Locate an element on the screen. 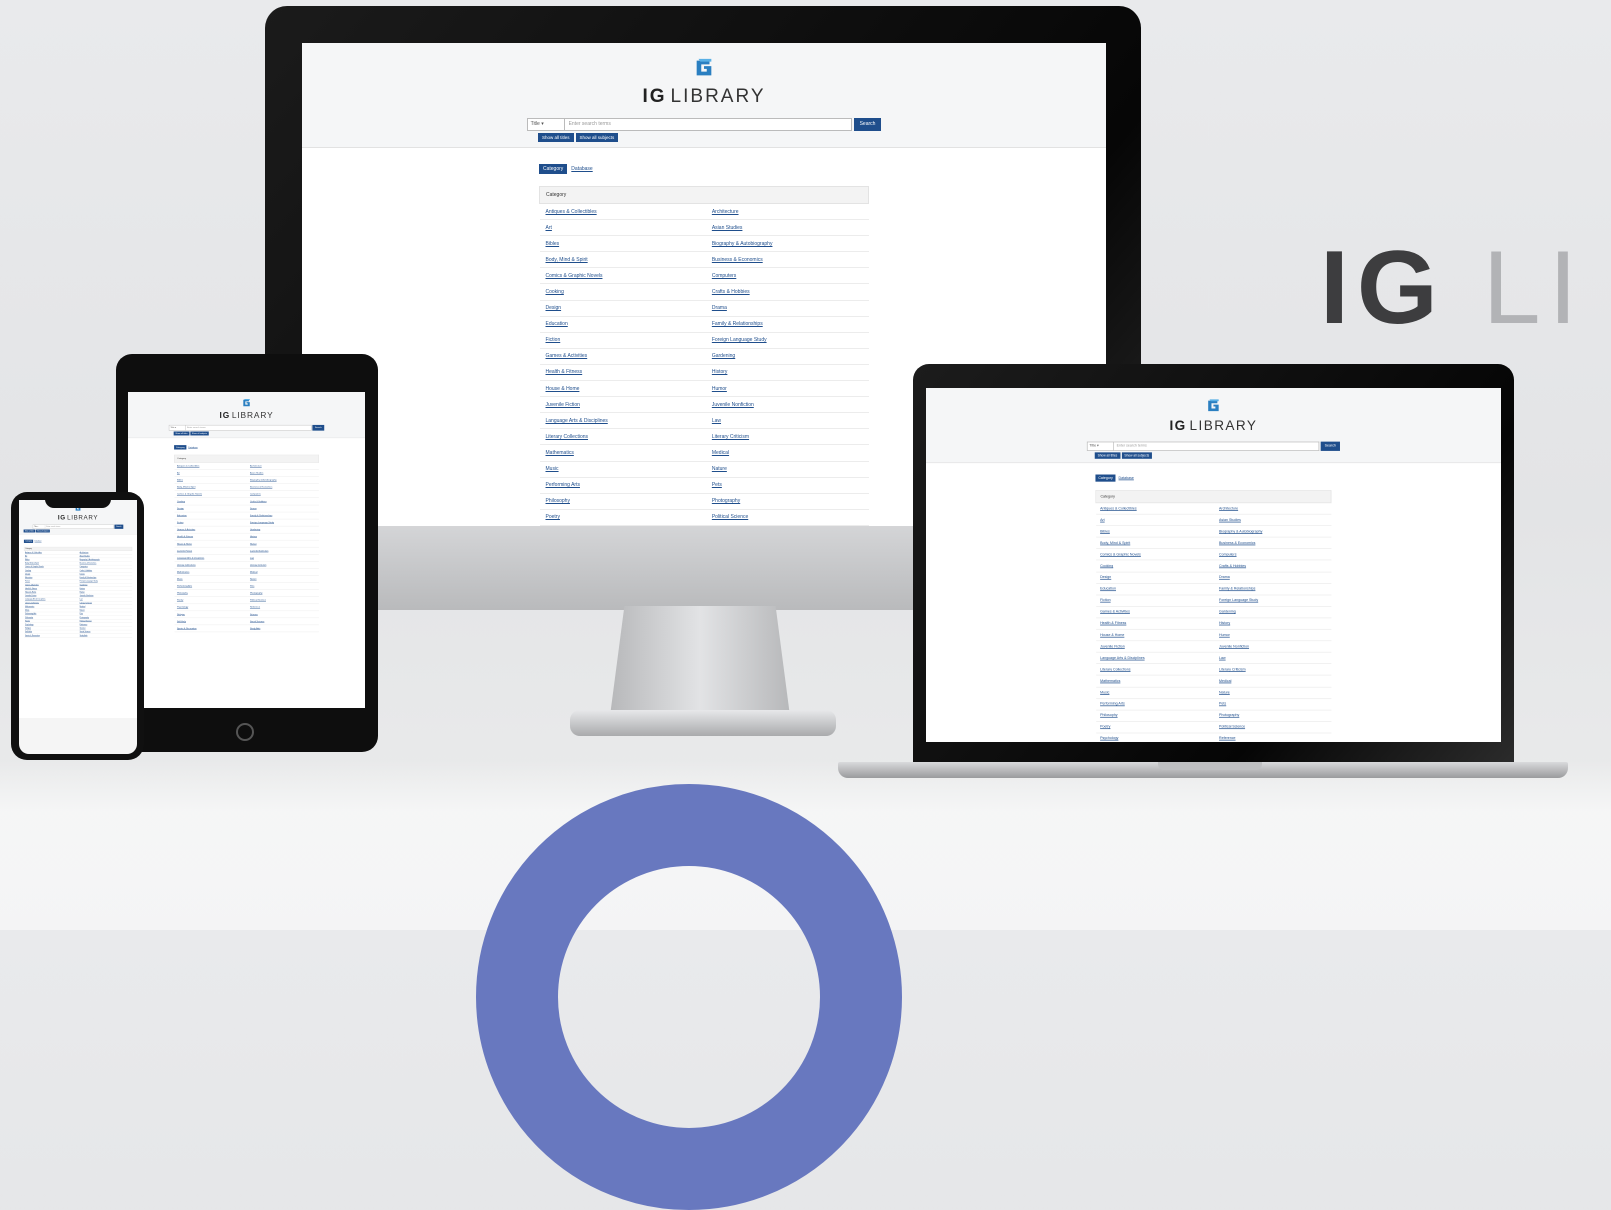 The image size is (1611, 1210). category-link: Literary Criticism is located at coordinates (1273, 669).